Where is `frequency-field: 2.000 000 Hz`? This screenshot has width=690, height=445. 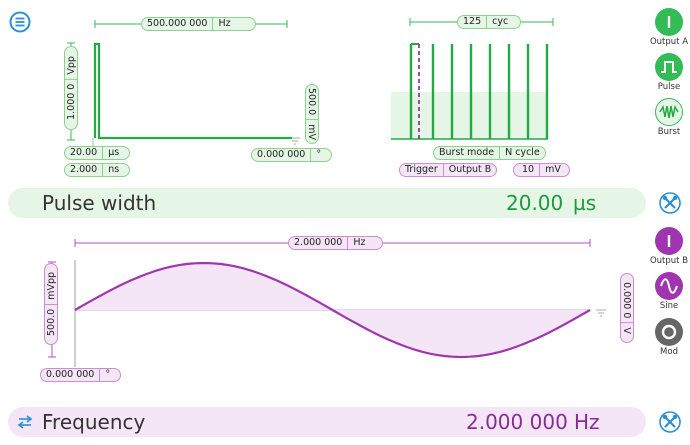
frequency-field: 2.000 000 Hz is located at coordinates (335, 243).